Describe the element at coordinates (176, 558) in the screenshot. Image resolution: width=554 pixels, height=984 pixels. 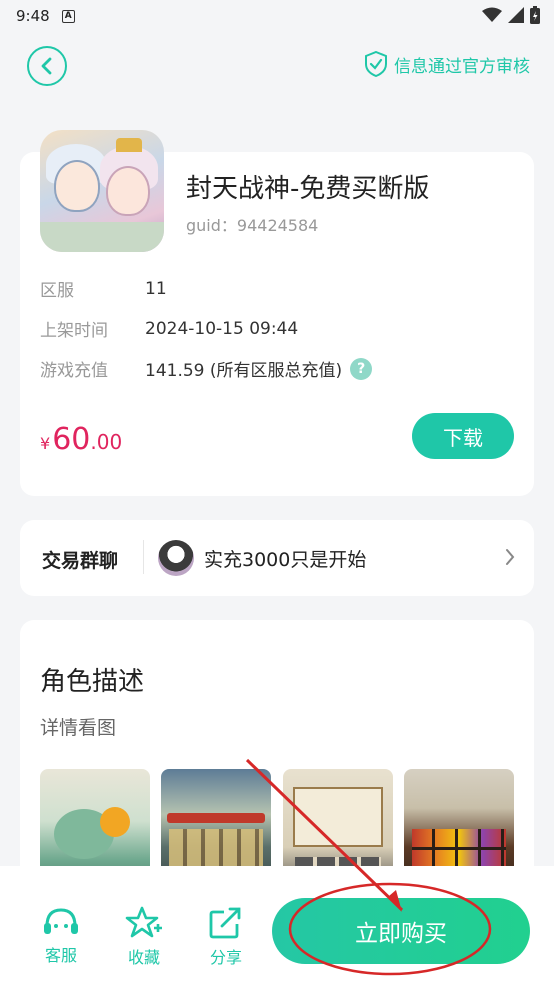
I see `avatar` at that location.